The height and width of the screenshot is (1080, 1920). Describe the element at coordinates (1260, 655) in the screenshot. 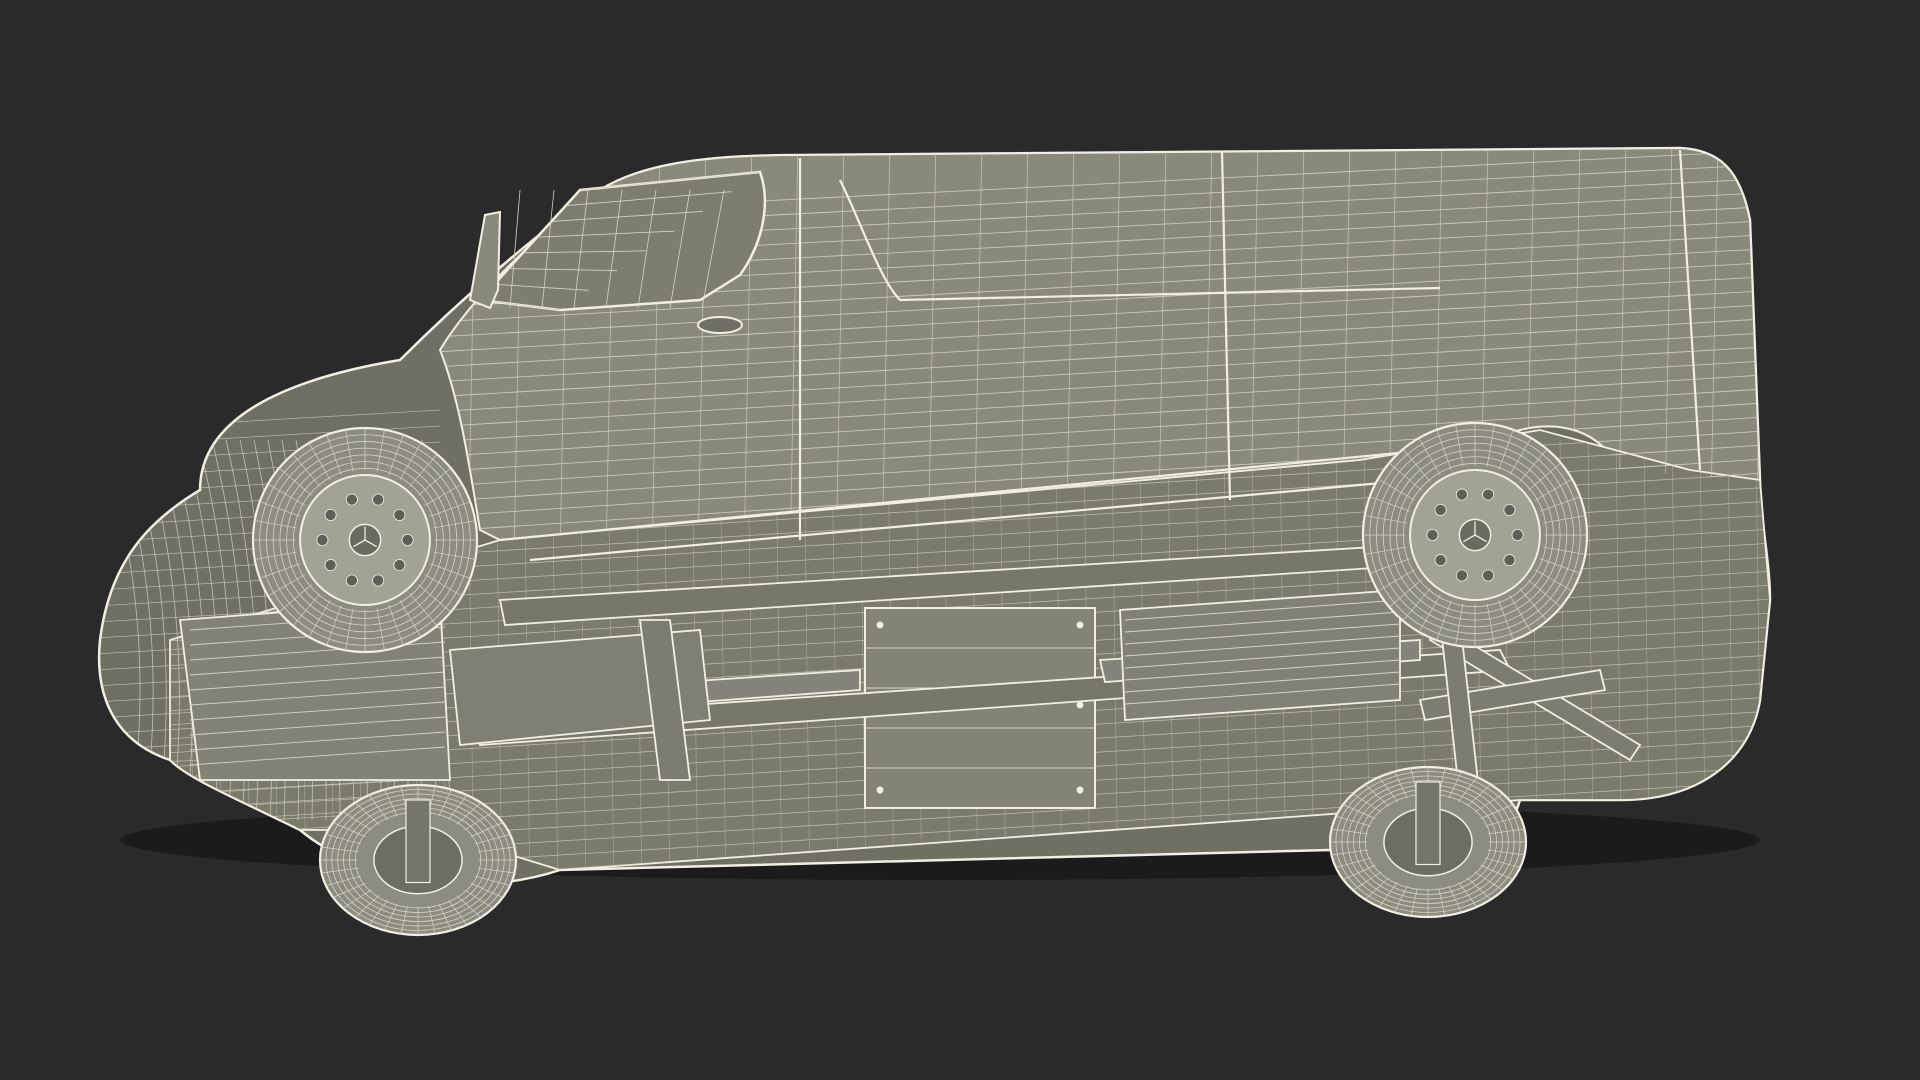

I see `fuel-tank` at that location.